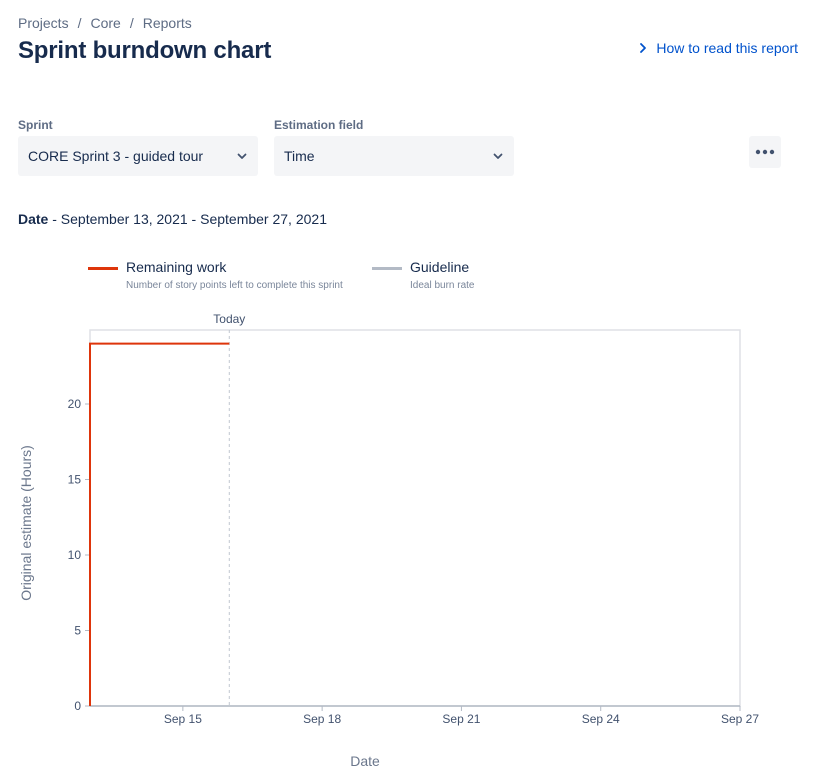 The image size is (813, 780). I want to click on estimation-field-value: Time, so click(299, 156).